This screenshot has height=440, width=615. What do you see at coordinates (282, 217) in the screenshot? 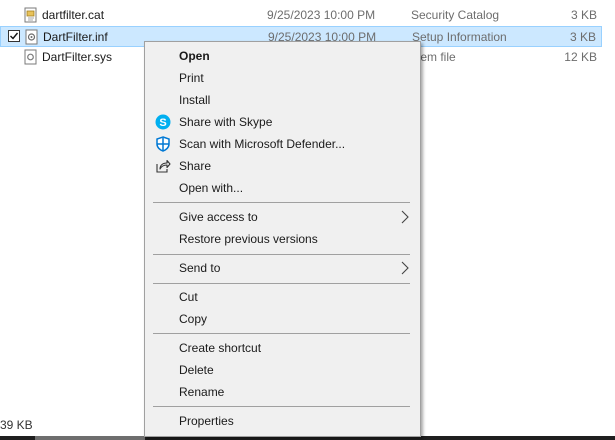
I see `menu-item-give-access-to: Give access to` at bounding box center [282, 217].